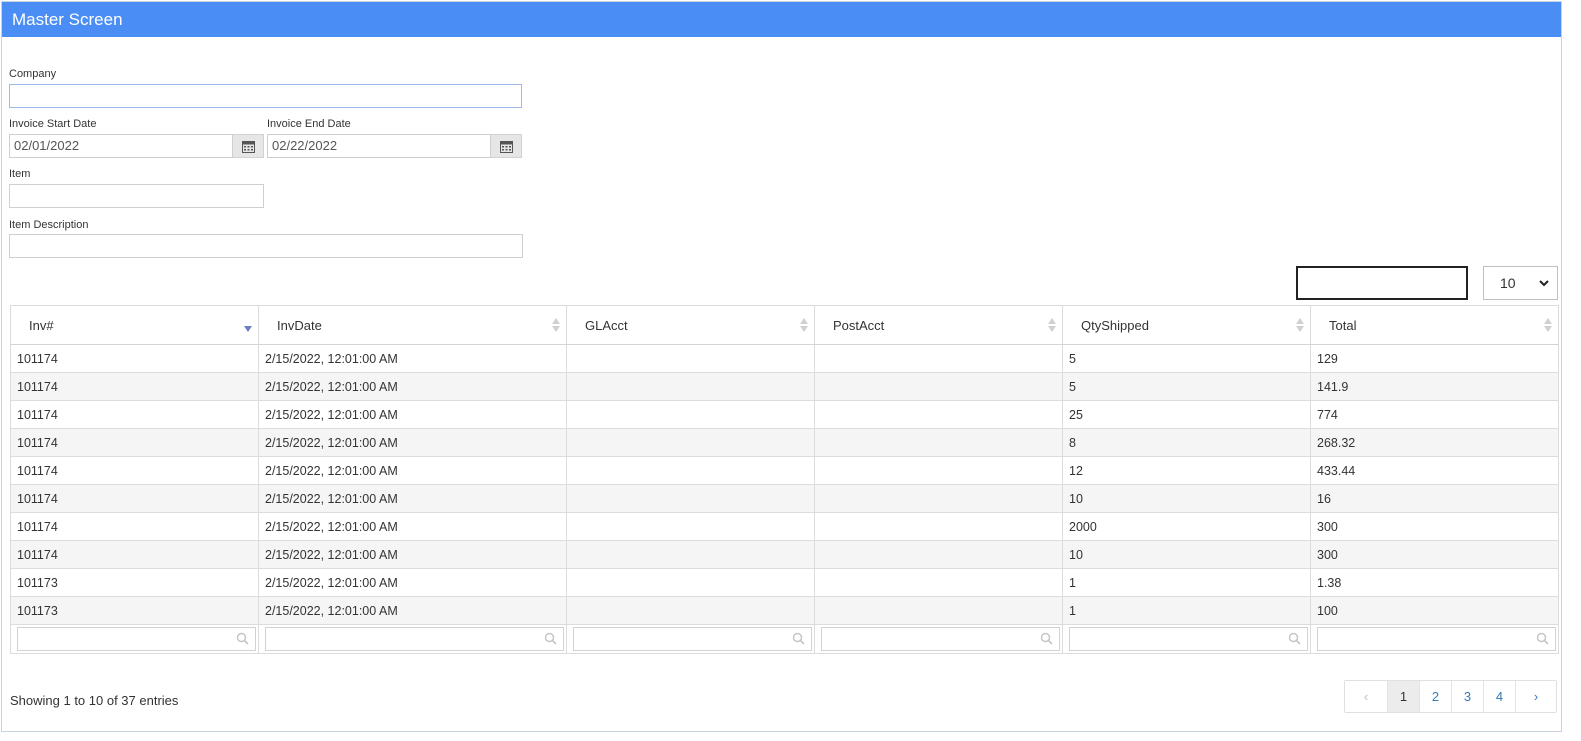 This screenshot has width=1581, height=741. Describe the element at coordinates (53, 124) in the screenshot. I see `invoice-start-date-label: Invoice Start Date` at that location.